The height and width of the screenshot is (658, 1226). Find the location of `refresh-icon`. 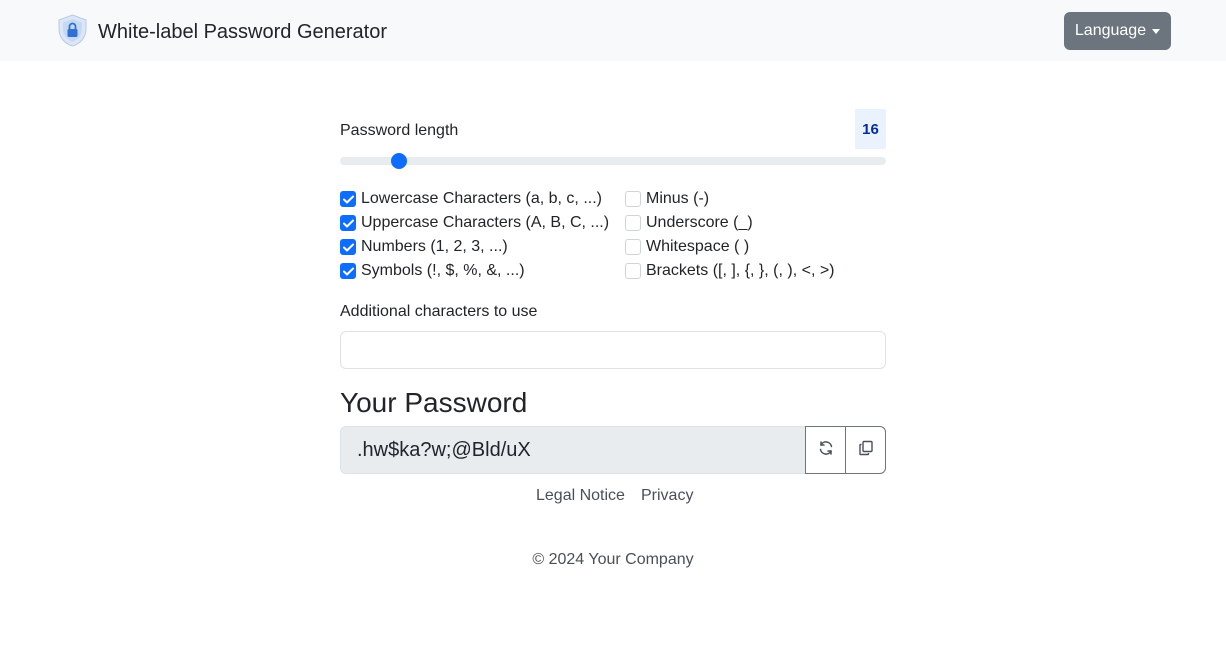

refresh-icon is located at coordinates (826, 450).